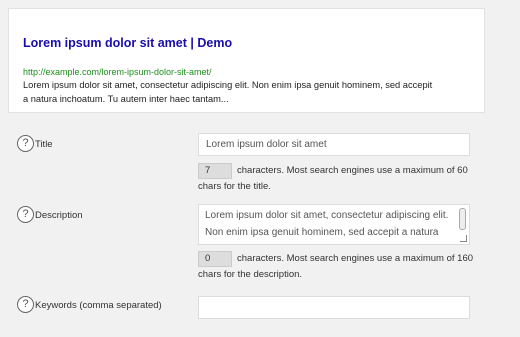 The width and height of the screenshot is (520, 337). Describe the element at coordinates (463, 238) in the screenshot. I see `resize-grip-icon` at that location.